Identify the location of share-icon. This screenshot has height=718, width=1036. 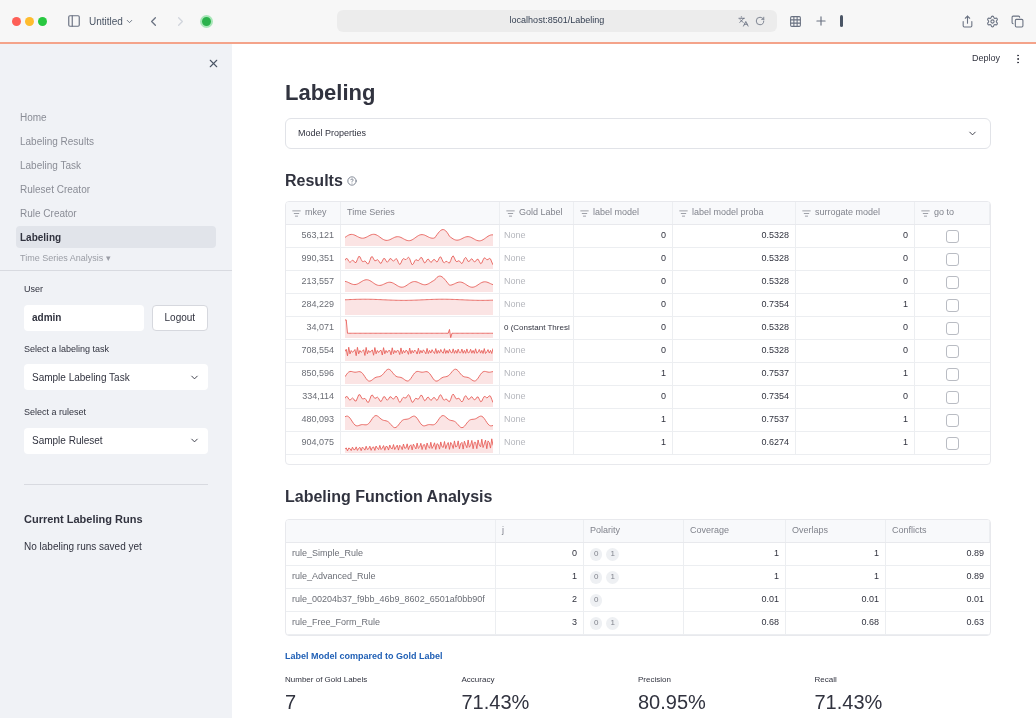
(967, 21).